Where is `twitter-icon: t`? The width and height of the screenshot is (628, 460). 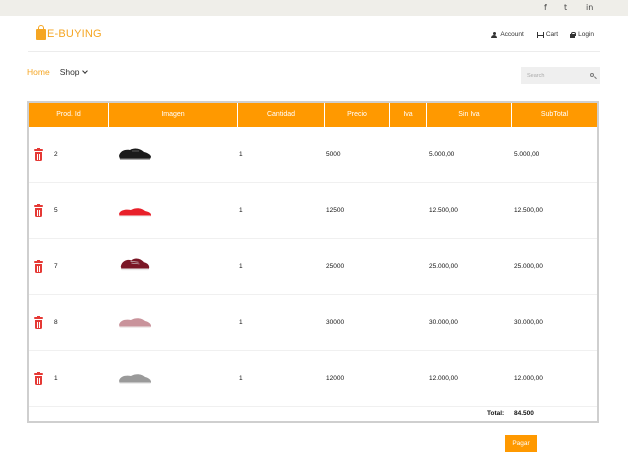 twitter-icon: t is located at coordinates (565, 7).